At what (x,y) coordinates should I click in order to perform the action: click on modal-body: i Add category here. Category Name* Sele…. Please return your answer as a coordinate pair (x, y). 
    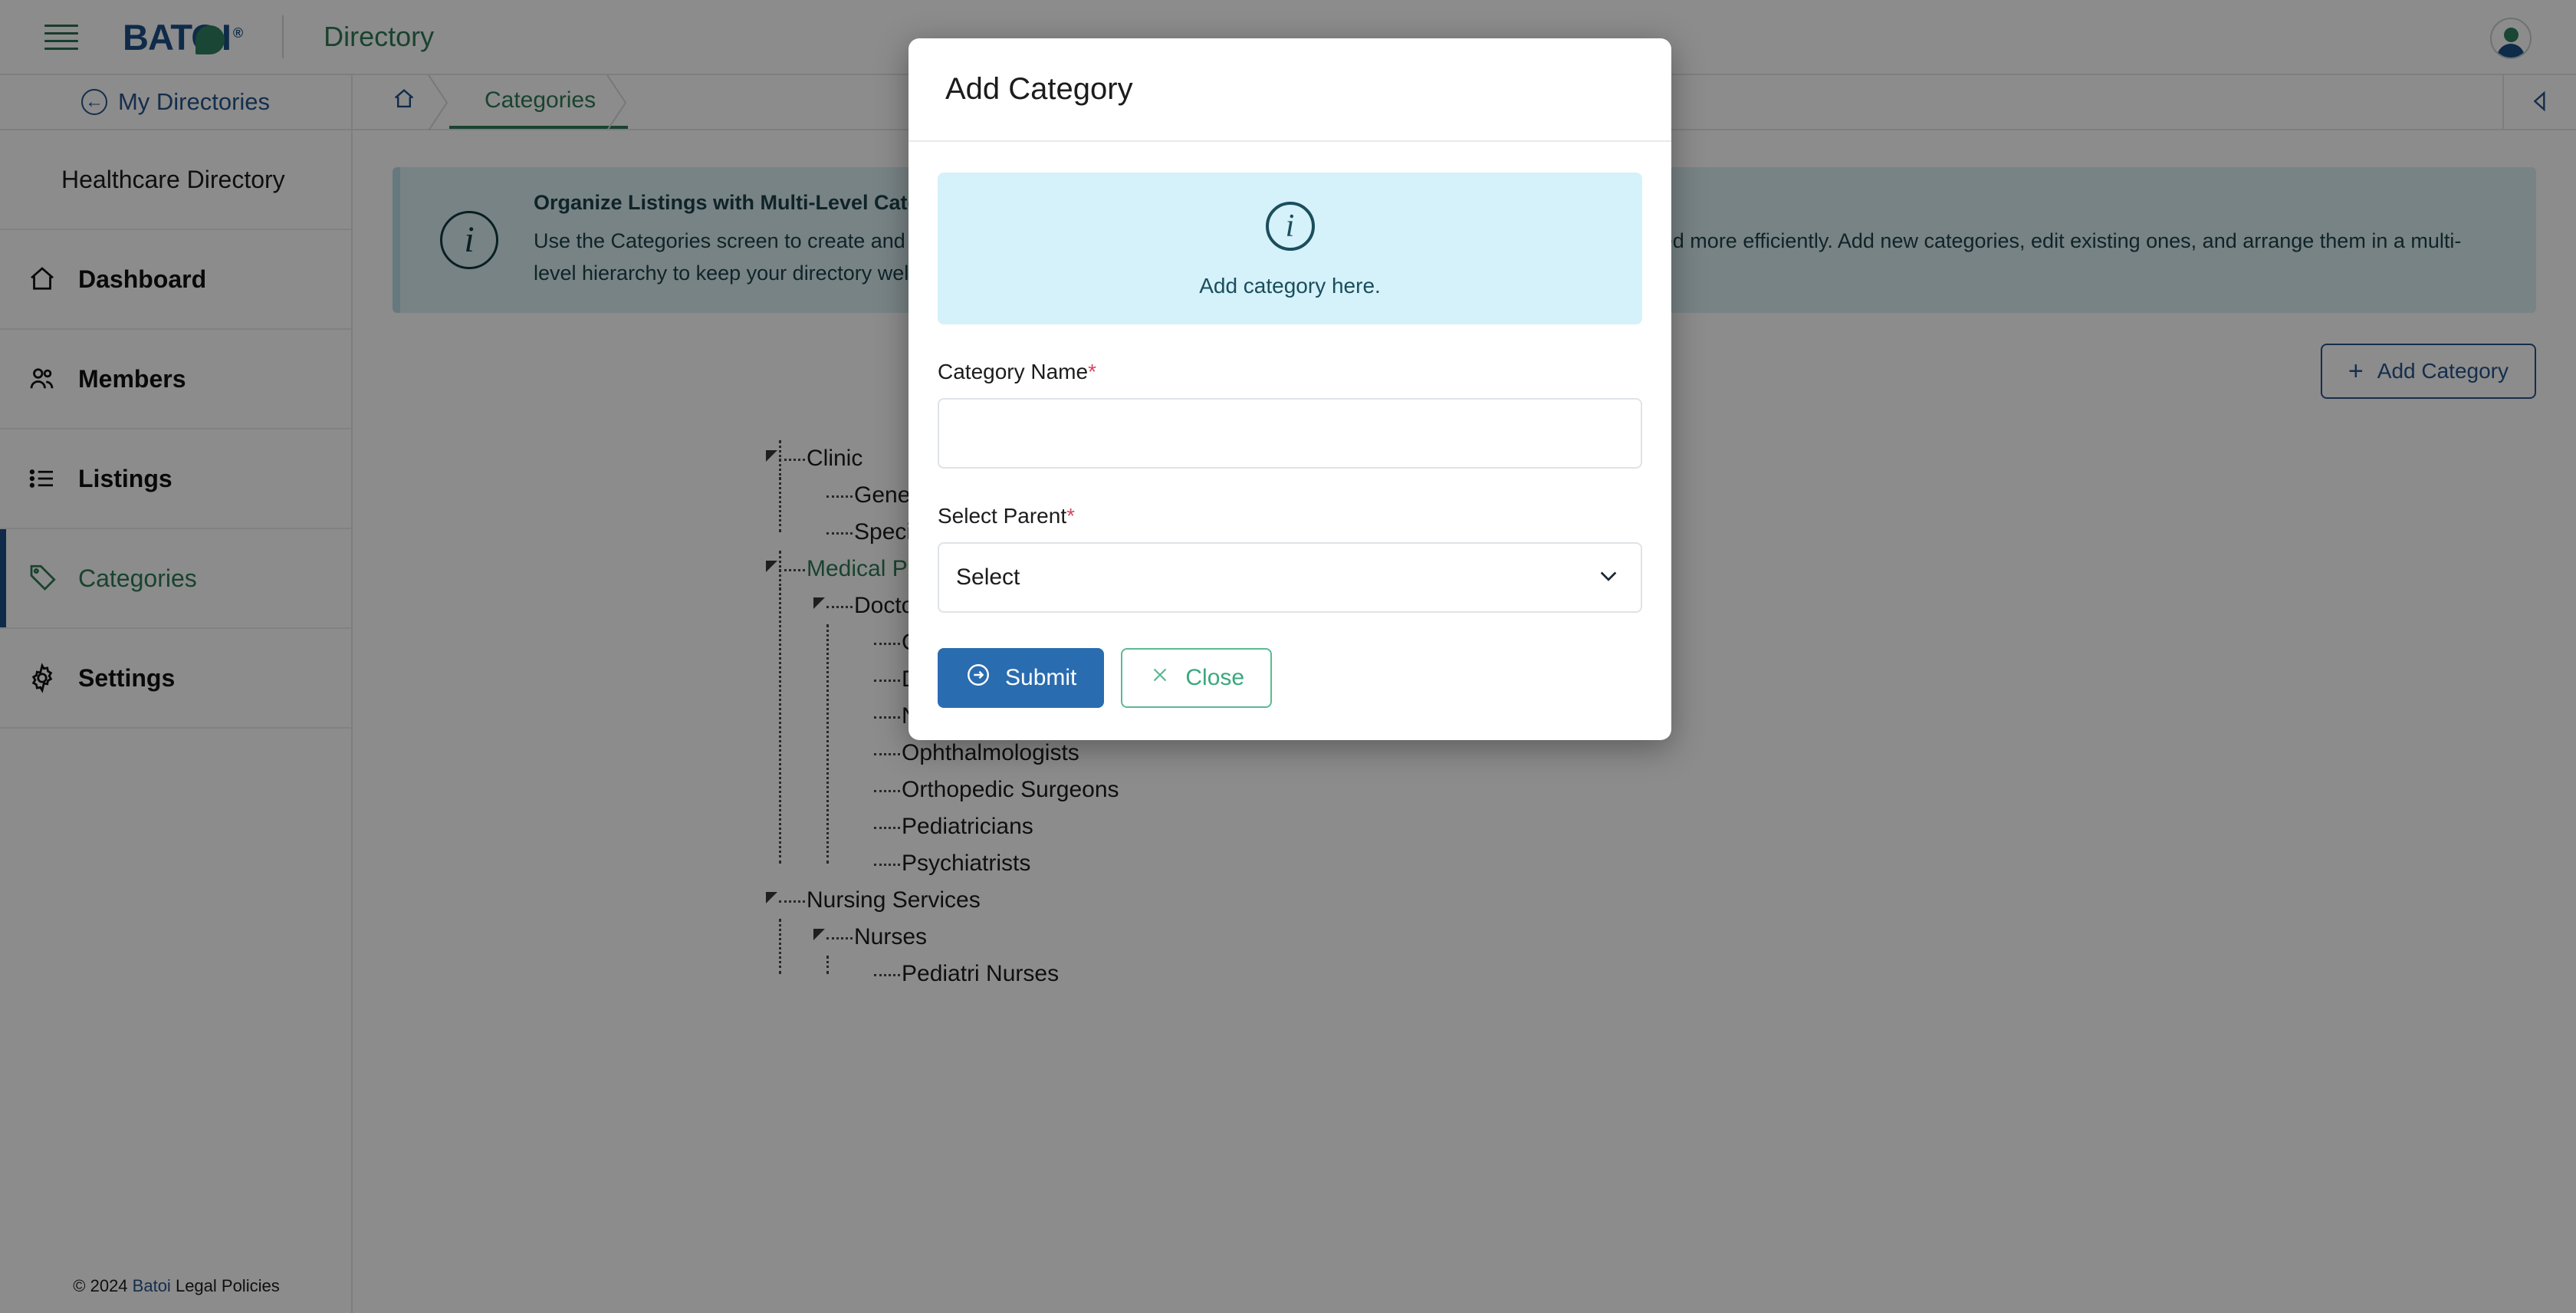
    Looking at the image, I should click on (1290, 441).